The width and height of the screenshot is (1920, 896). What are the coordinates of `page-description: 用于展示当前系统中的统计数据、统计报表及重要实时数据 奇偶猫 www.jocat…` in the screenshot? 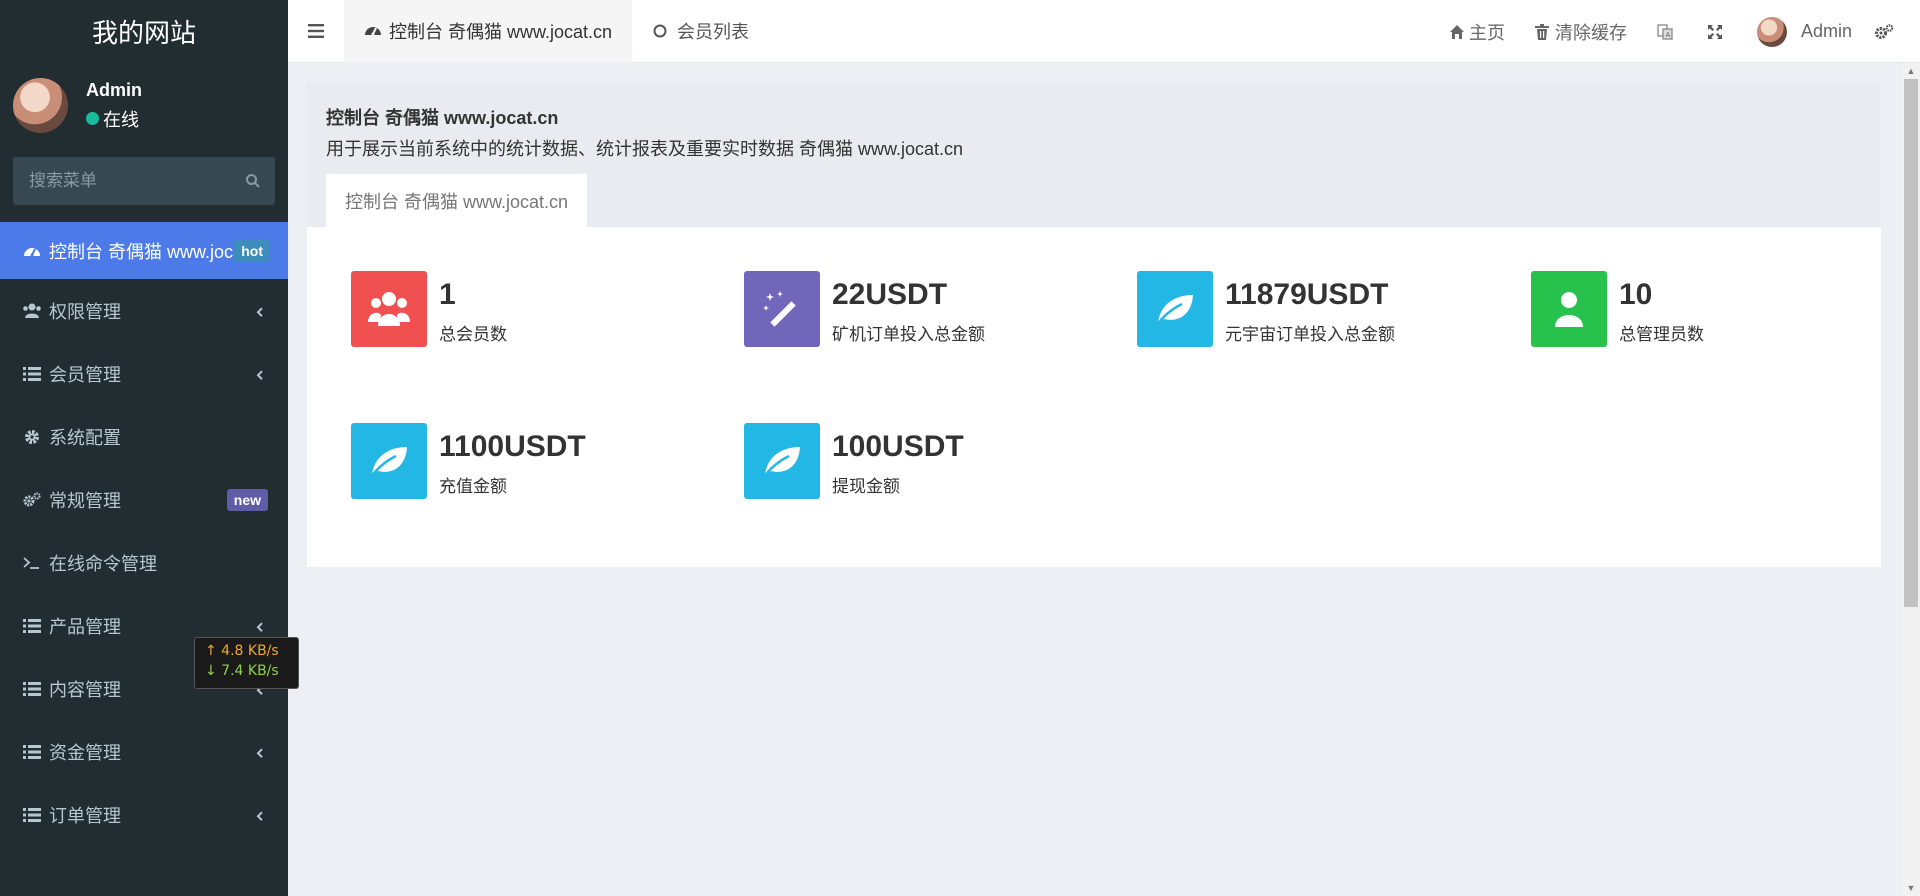 It's located at (645, 149).